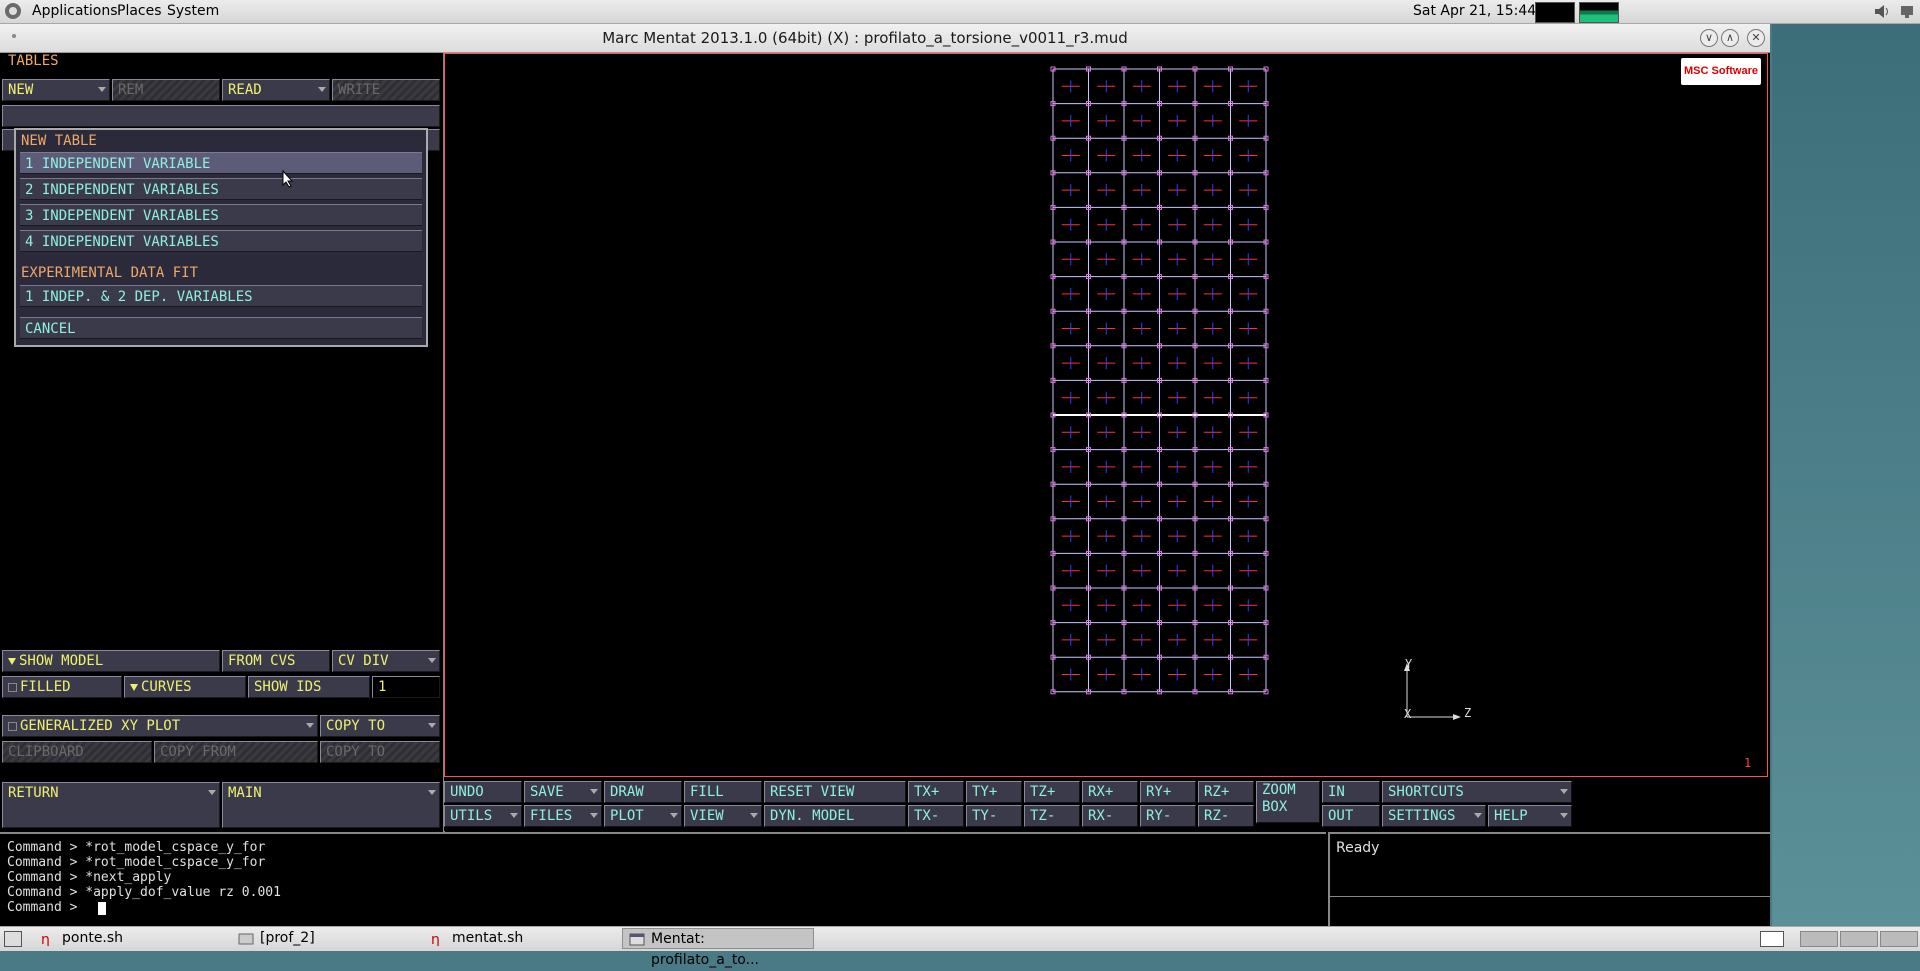 The height and width of the screenshot is (971, 1920). I want to click on write-button: WRITE, so click(386, 90).